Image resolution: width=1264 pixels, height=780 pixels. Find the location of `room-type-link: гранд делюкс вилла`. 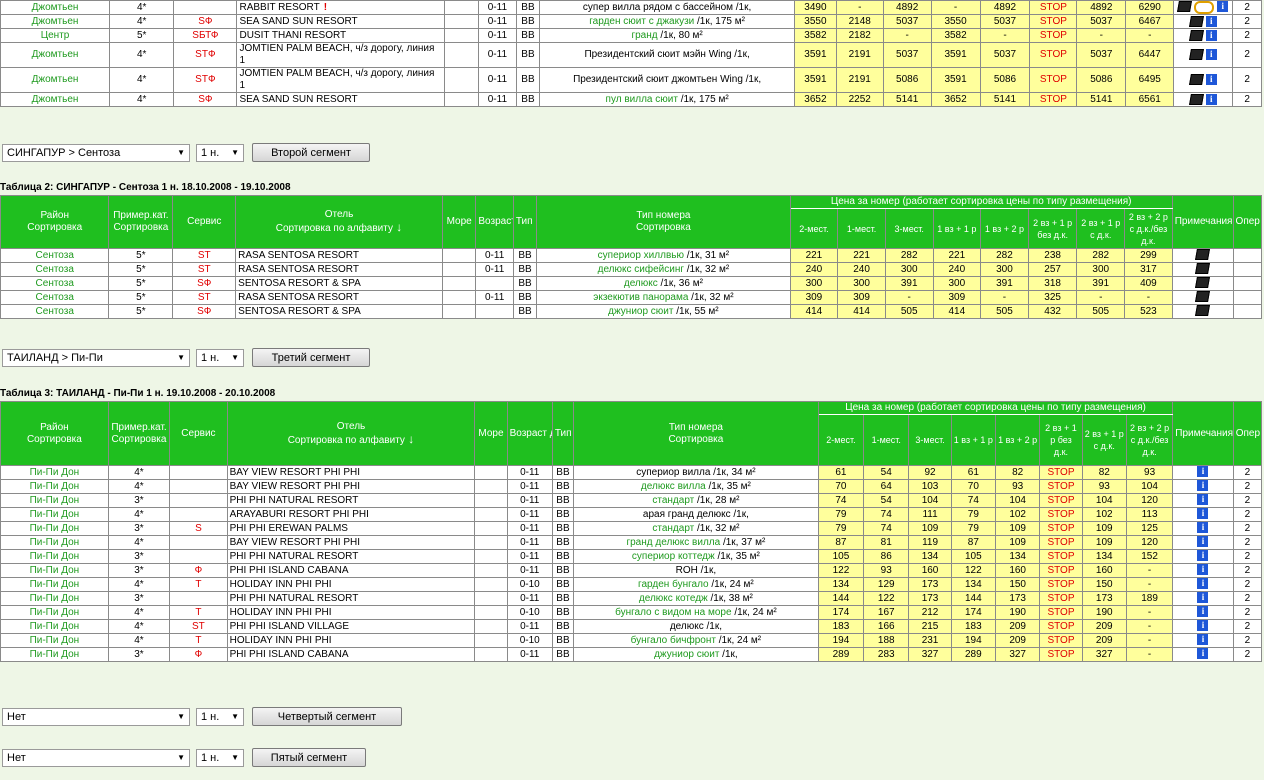

room-type-link: гранд делюкс вилла is located at coordinates (673, 542).